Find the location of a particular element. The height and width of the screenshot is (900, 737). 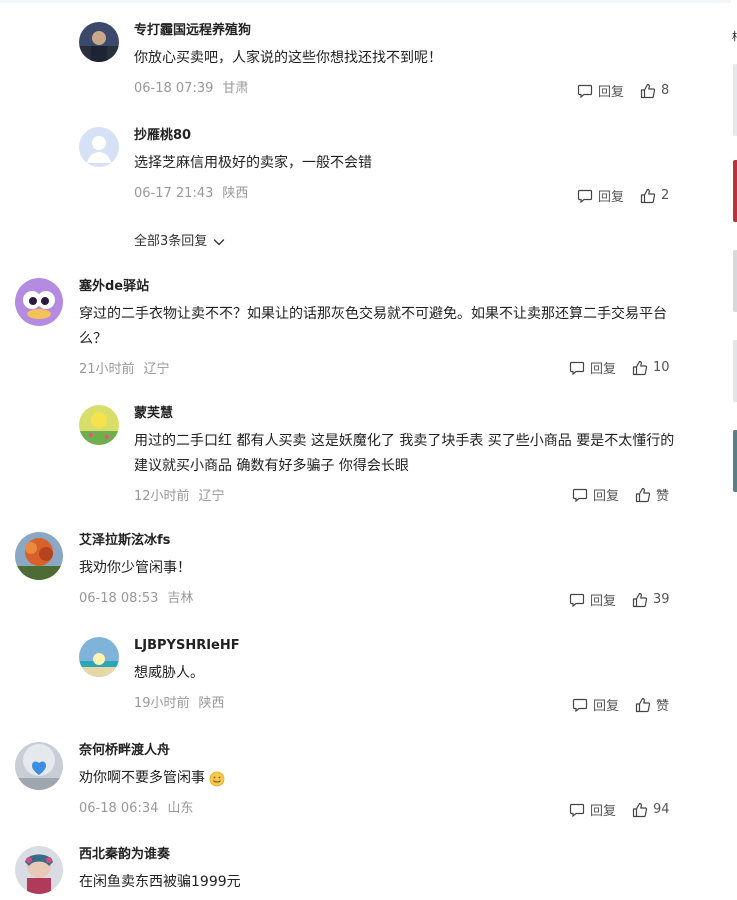

comment-time: 19小时前 is located at coordinates (162, 703).